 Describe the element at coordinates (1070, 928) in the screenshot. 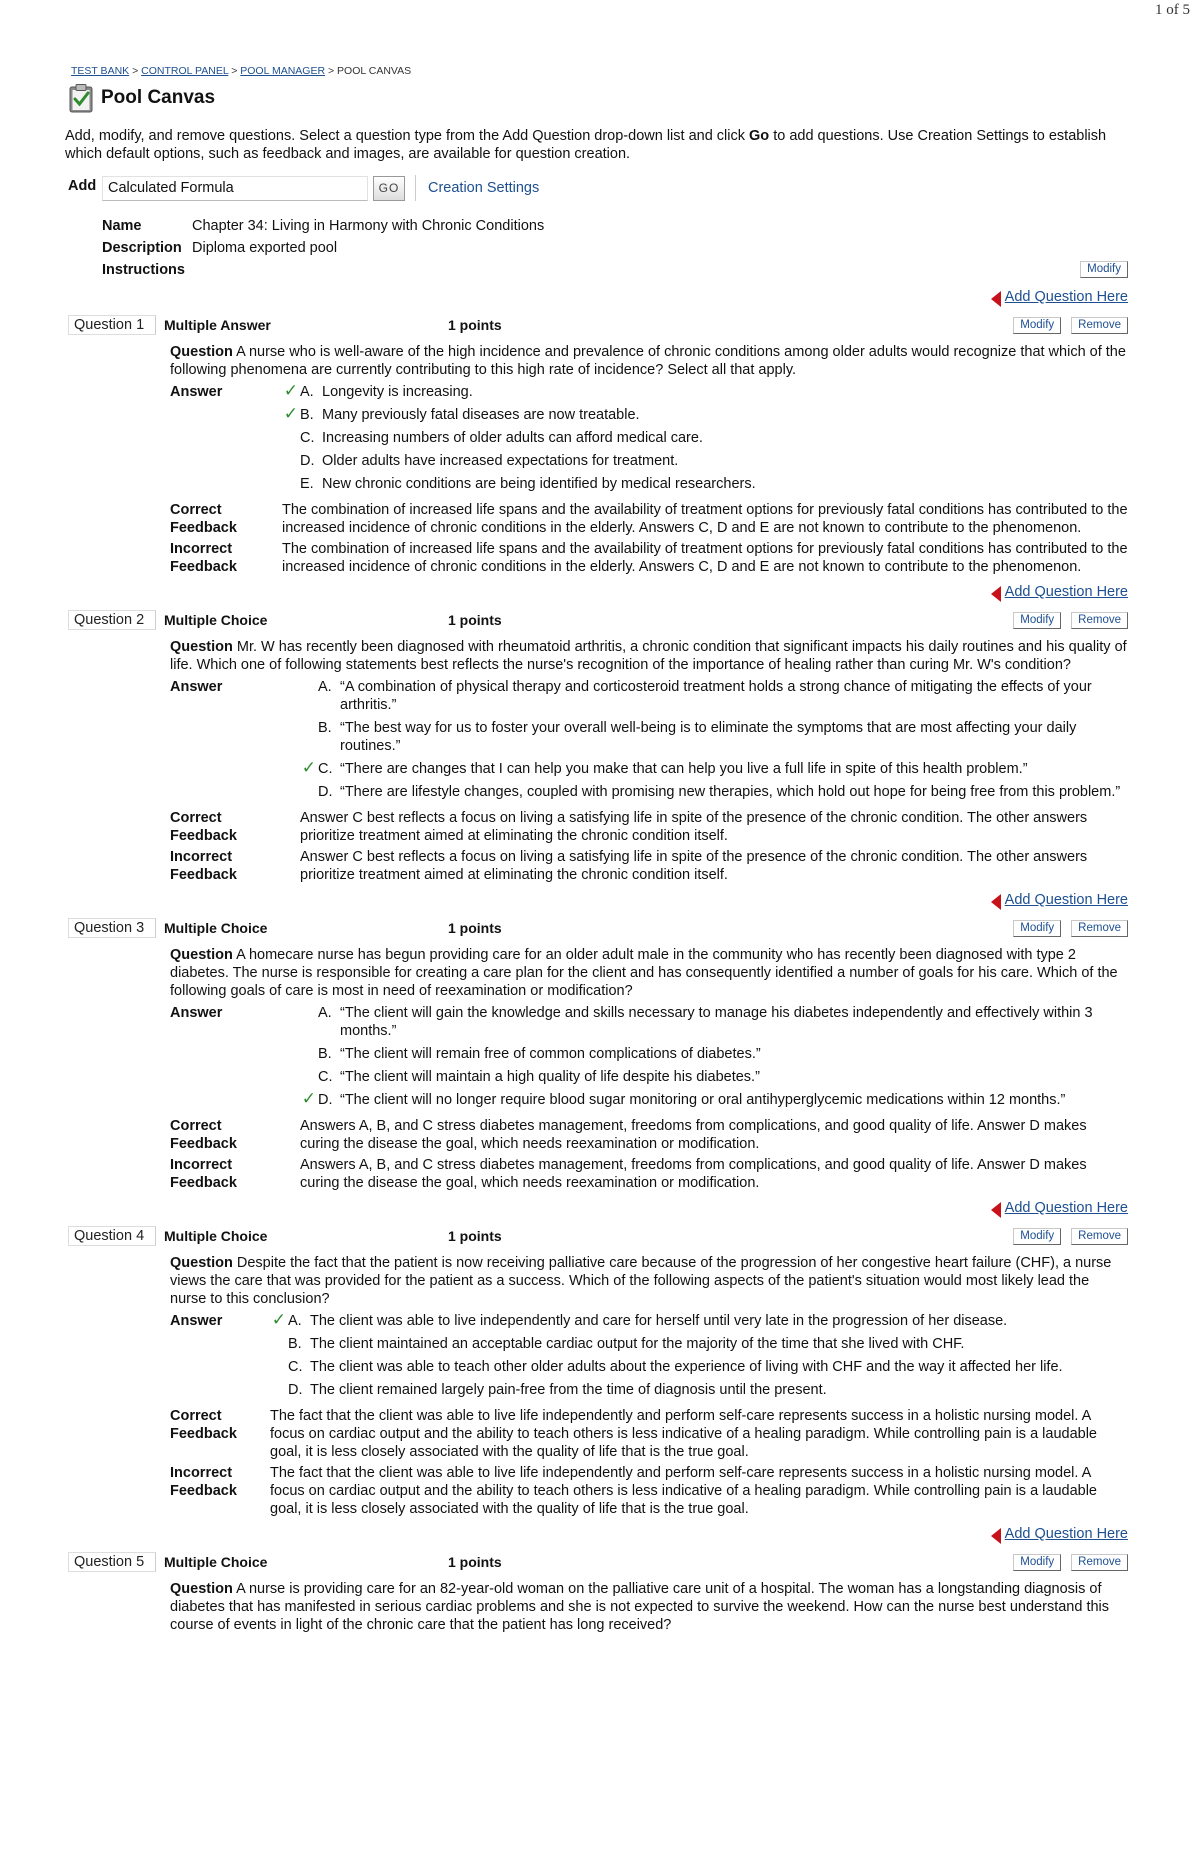

I see `question-actions: Modify Remove` at that location.